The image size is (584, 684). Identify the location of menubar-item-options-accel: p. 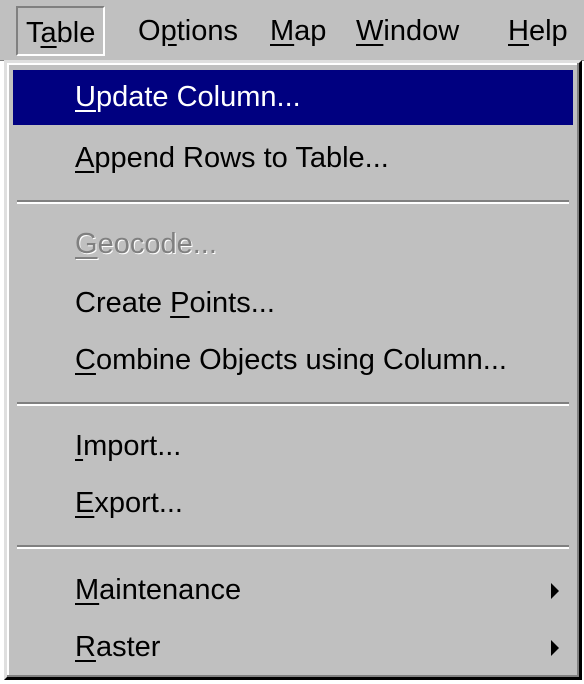
(168, 31).